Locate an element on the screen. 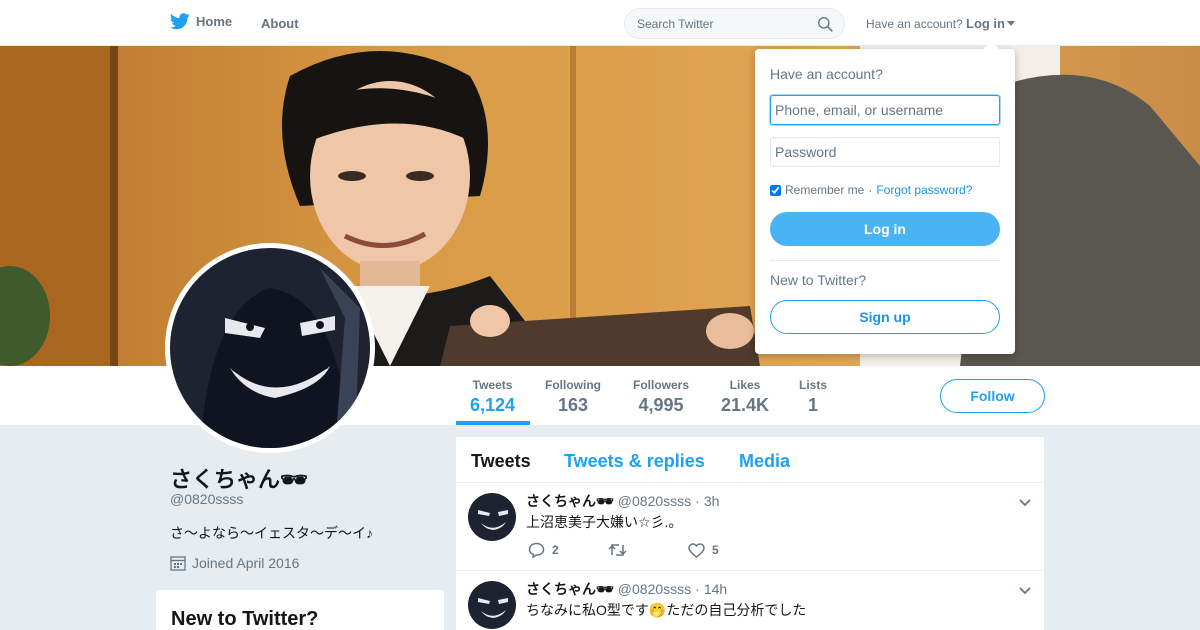 This screenshot has height=630, width=1200. remember-me-row: Remember me · Forgot password? is located at coordinates (871, 190).